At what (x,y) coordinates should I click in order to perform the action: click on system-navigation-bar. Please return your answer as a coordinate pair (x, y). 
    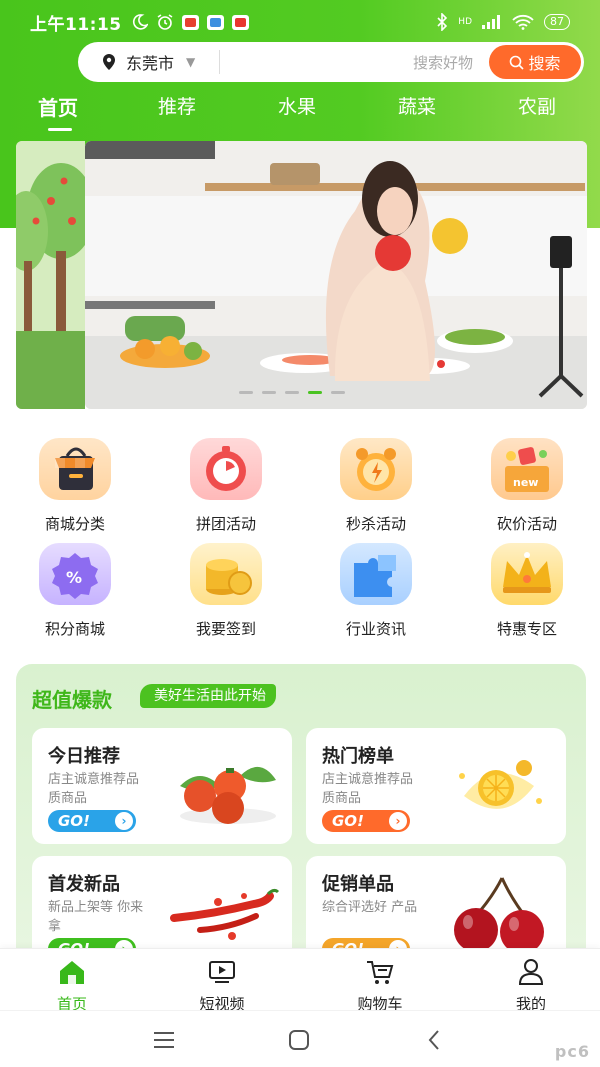
    Looking at the image, I should click on (300, 1038).